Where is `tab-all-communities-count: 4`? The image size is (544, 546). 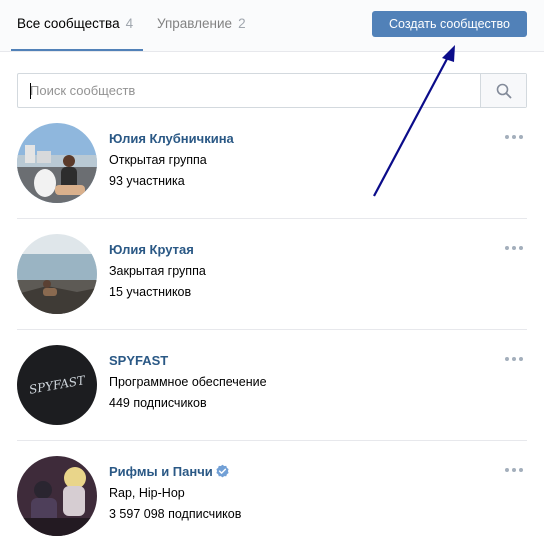
tab-all-communities-count: 4 is located at coordinates (129, 23).